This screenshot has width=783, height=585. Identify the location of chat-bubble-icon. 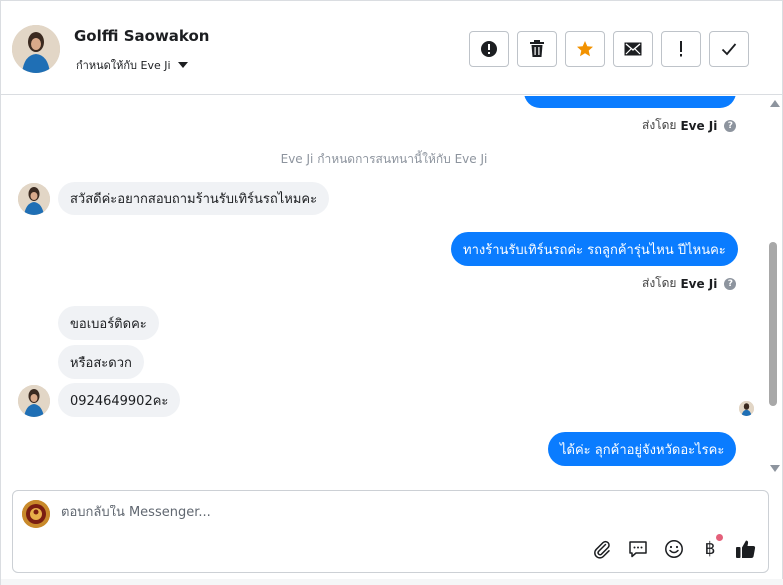
(638, 549).